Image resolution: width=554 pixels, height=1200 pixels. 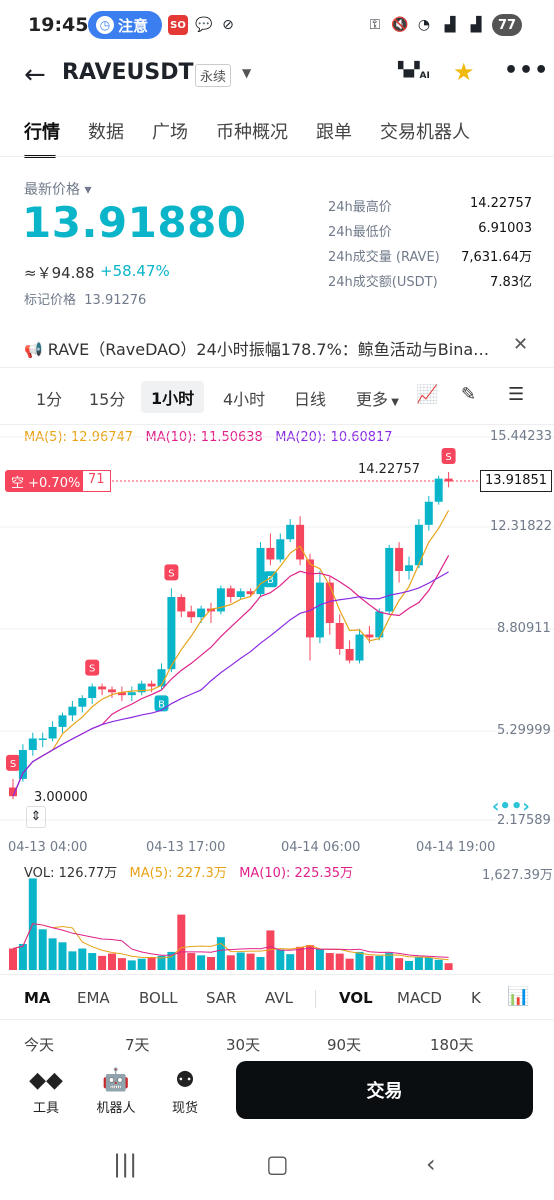 I want to click on tabs-divider, so click(x=277, y=156).